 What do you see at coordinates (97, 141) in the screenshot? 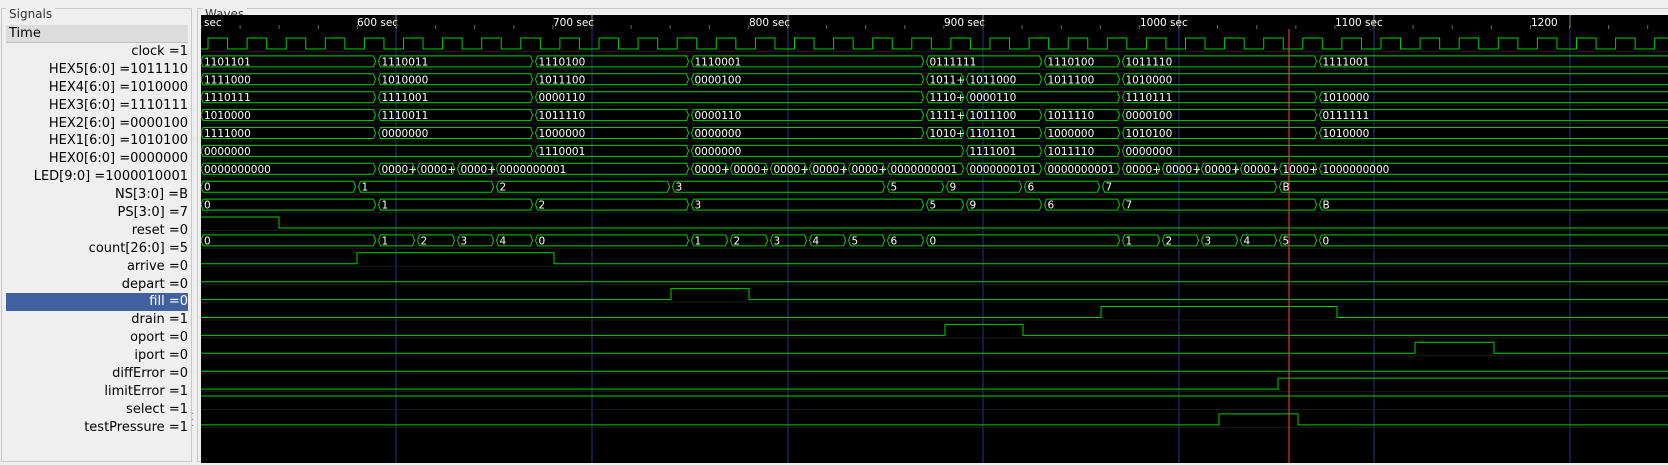
I see `signal-row-hex1: HEX1[6:0] =1010100` at bounding box center [97, 141].